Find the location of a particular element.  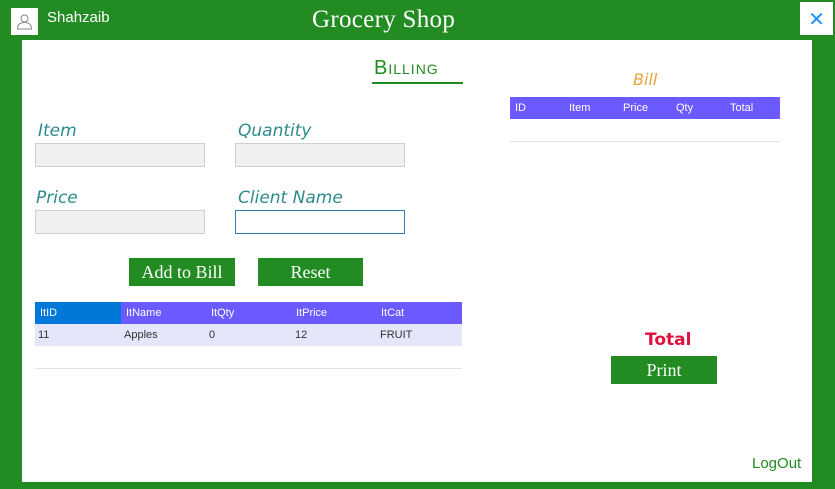

reset-button: Reset is located at coordinates (310, 272).